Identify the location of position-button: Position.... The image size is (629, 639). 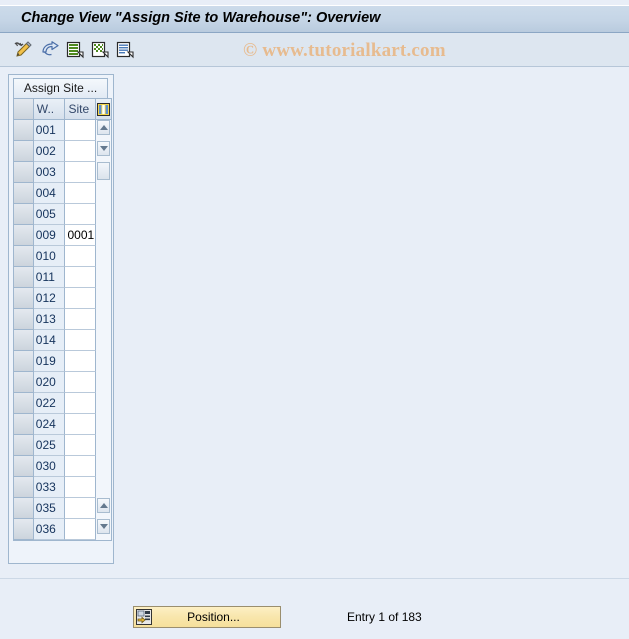
(207, 617).